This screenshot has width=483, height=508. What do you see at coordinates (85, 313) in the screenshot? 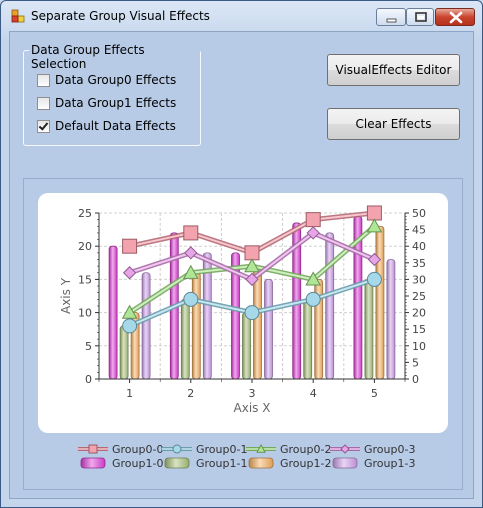
I see `y-tick-label-left: 10` at bounding box center [85, 313].